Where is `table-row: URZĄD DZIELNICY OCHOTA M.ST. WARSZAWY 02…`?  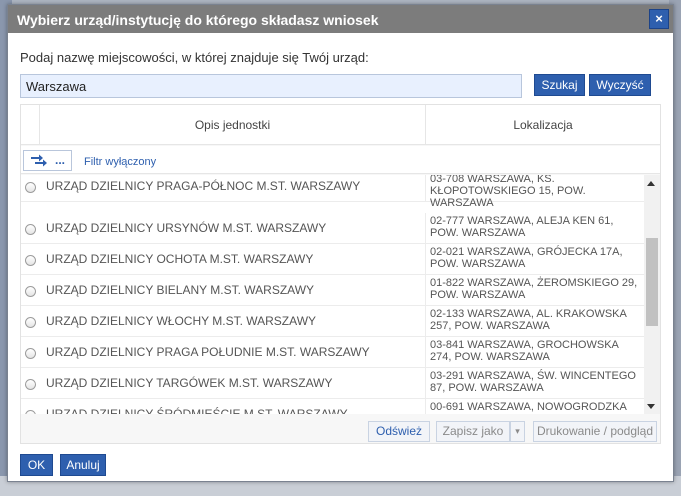 table-row: URZĄD DZIELNICY OCHOTA M.ST. WARSZAWY 02… is located at coordinates (332, 259).